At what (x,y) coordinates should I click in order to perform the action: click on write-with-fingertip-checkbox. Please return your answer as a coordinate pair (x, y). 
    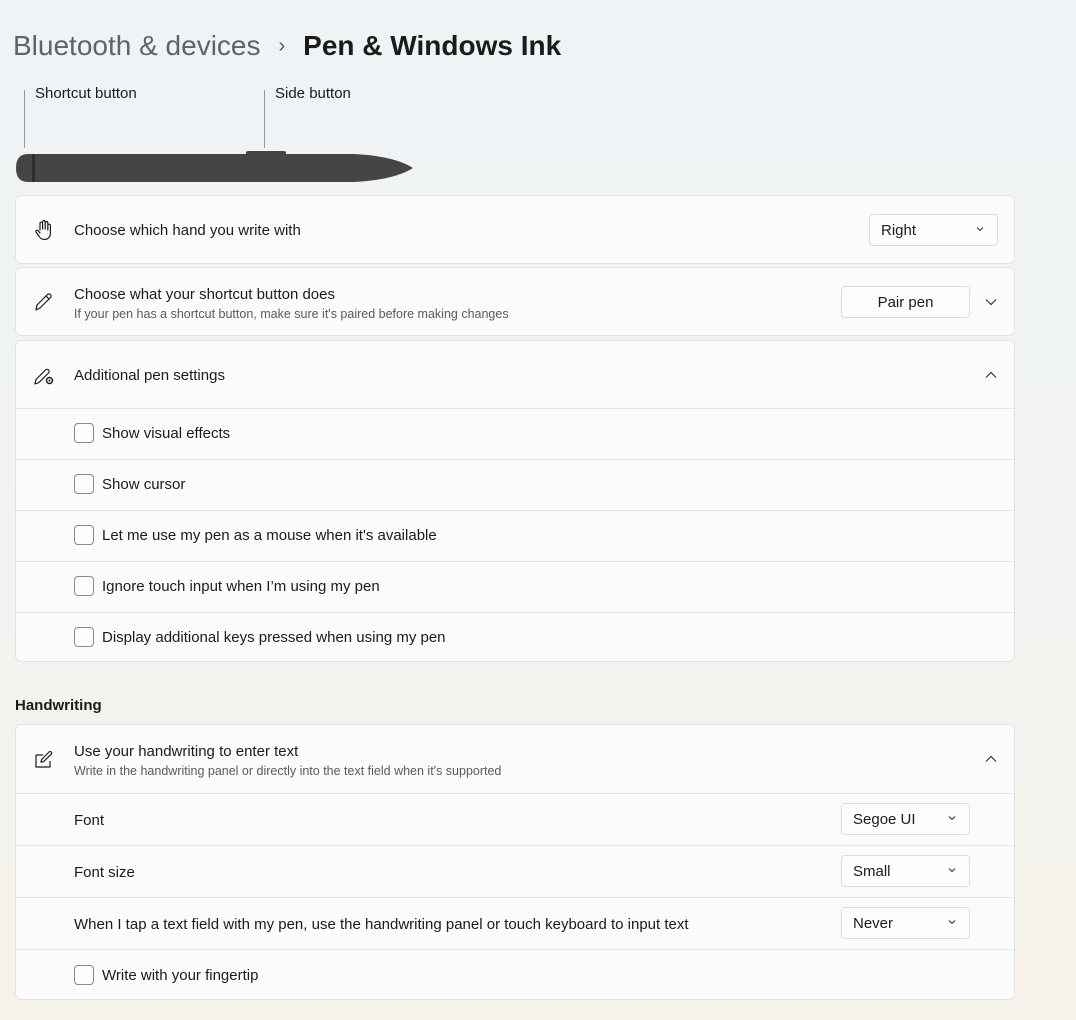
    Looking at the image, I should click on (84, 975).